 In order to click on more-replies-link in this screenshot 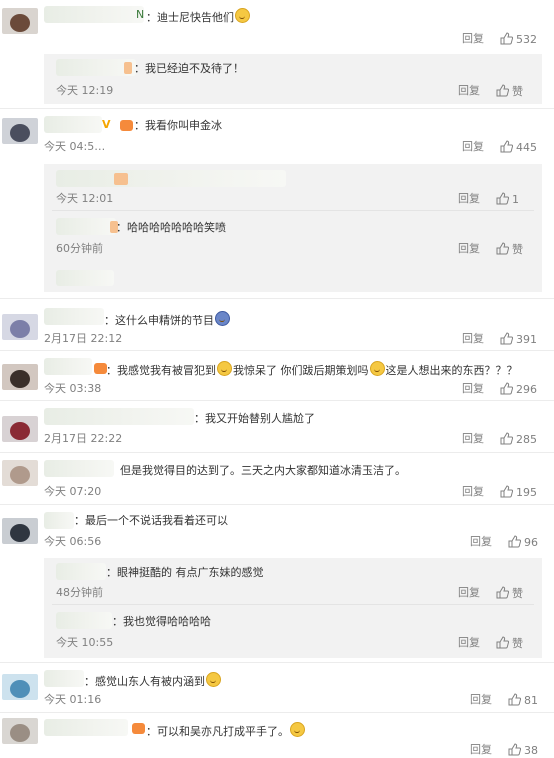, I will do `click(85, 278)`.